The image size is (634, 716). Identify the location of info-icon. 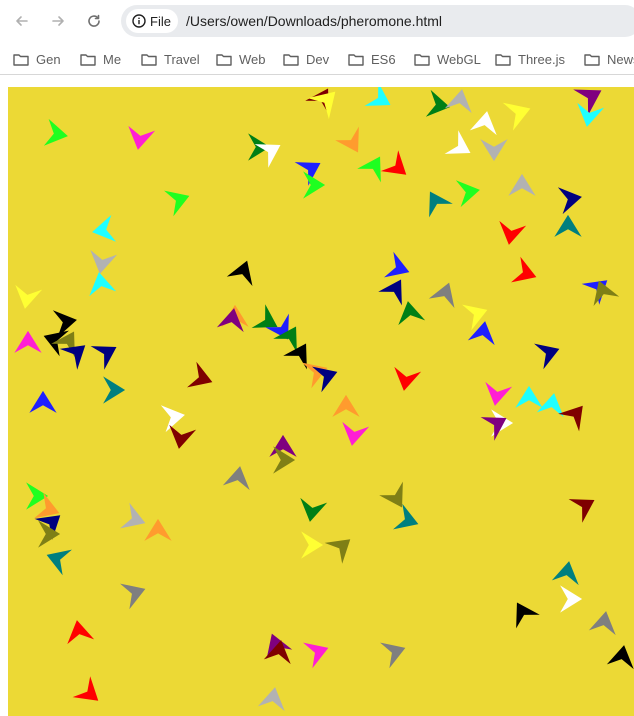
(139, 21).